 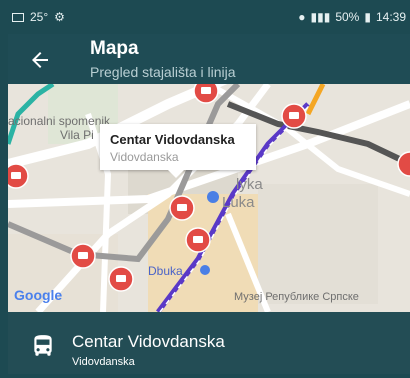 I want to click on battery-text: 50%, so click(x=347, y=17).